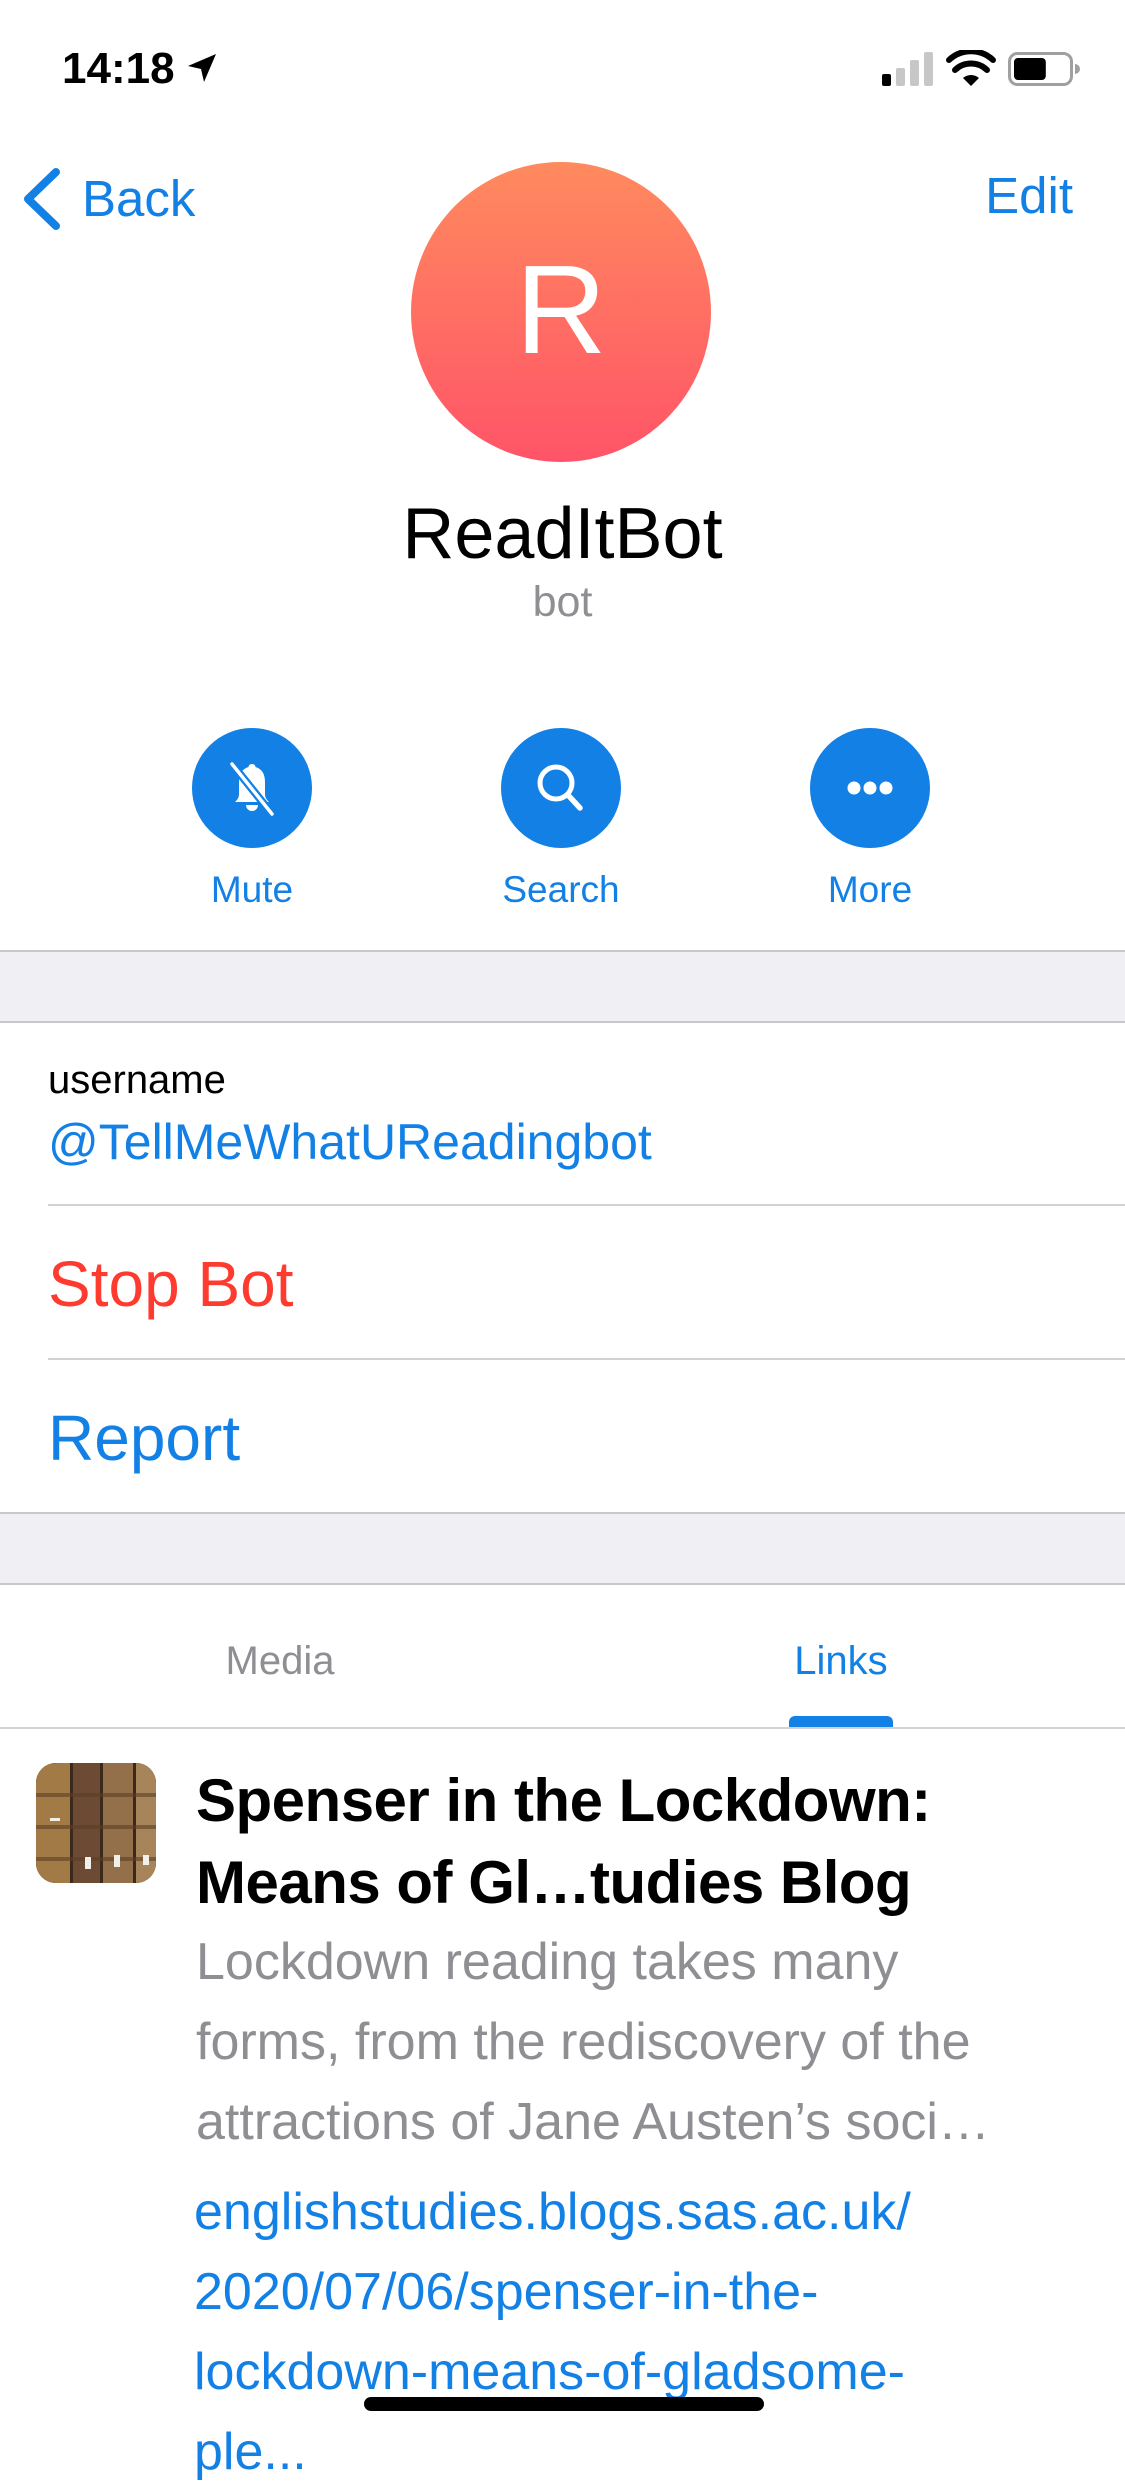  Describe the element at coordinates (907, 69) in the screenshot. I see `signal-strength-icon` at that location.